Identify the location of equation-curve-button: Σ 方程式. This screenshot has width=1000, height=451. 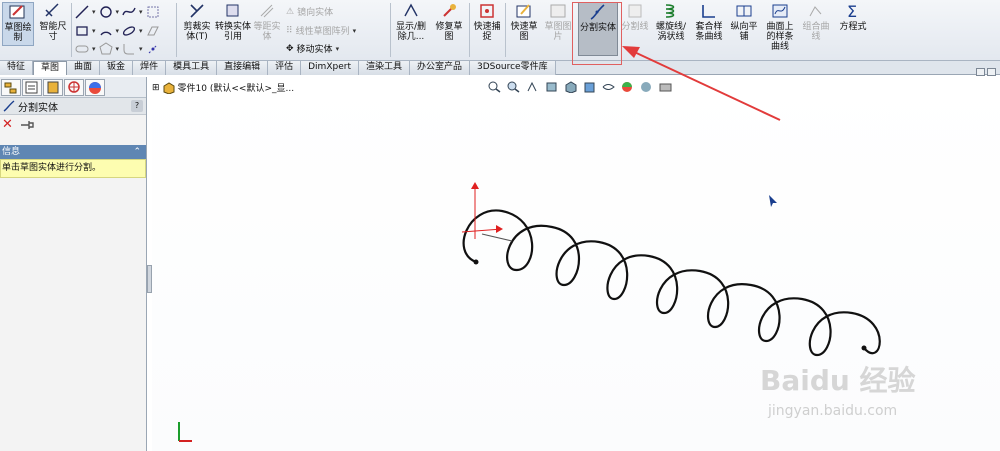
(853, 17).